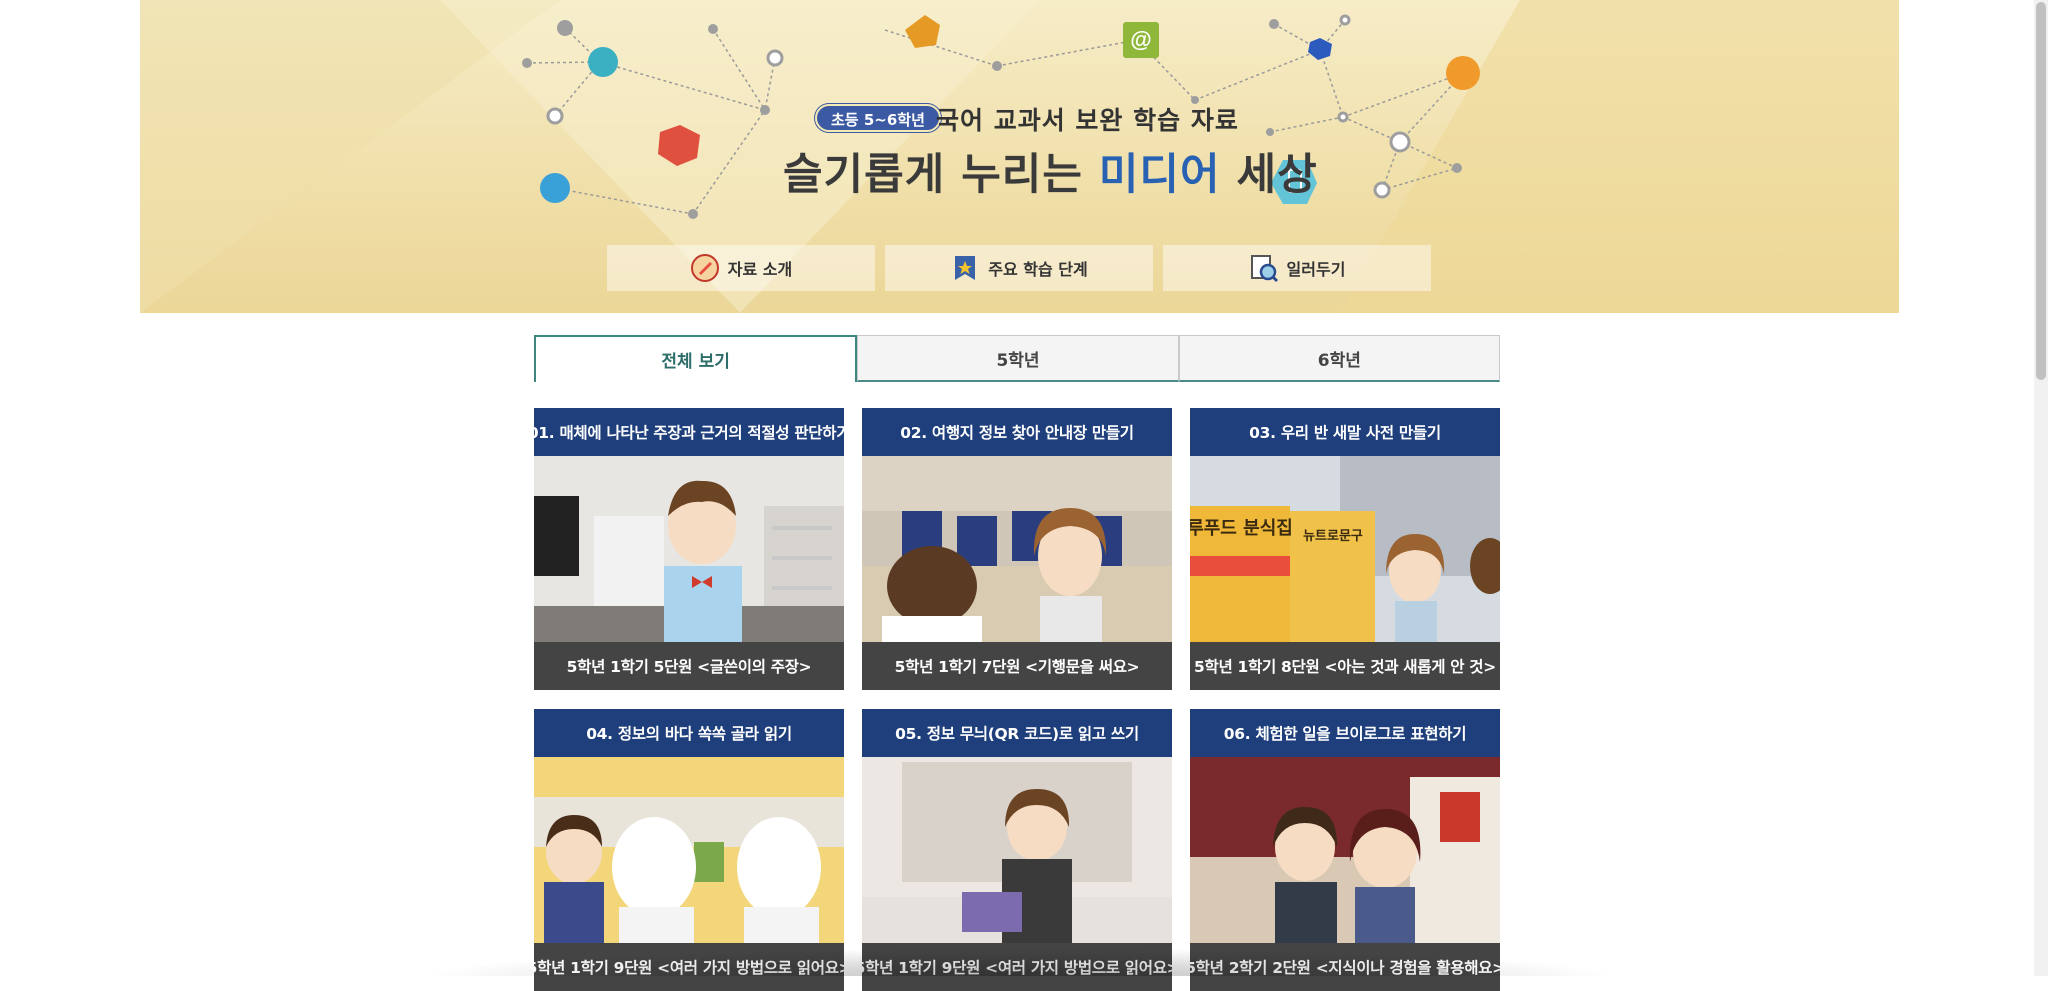  Describe the element at coordinates (603, 62) in the screenshot. I see `clock-icon` at that location.